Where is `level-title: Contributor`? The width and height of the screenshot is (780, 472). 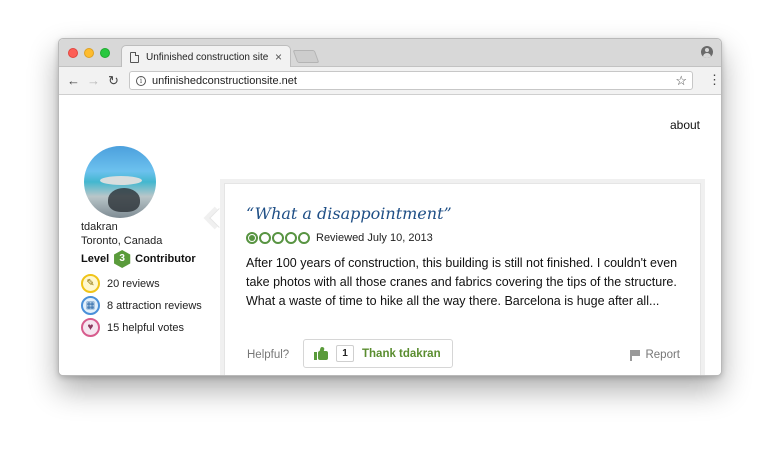
level-title: Contributor is located at coordinates (165, 259).